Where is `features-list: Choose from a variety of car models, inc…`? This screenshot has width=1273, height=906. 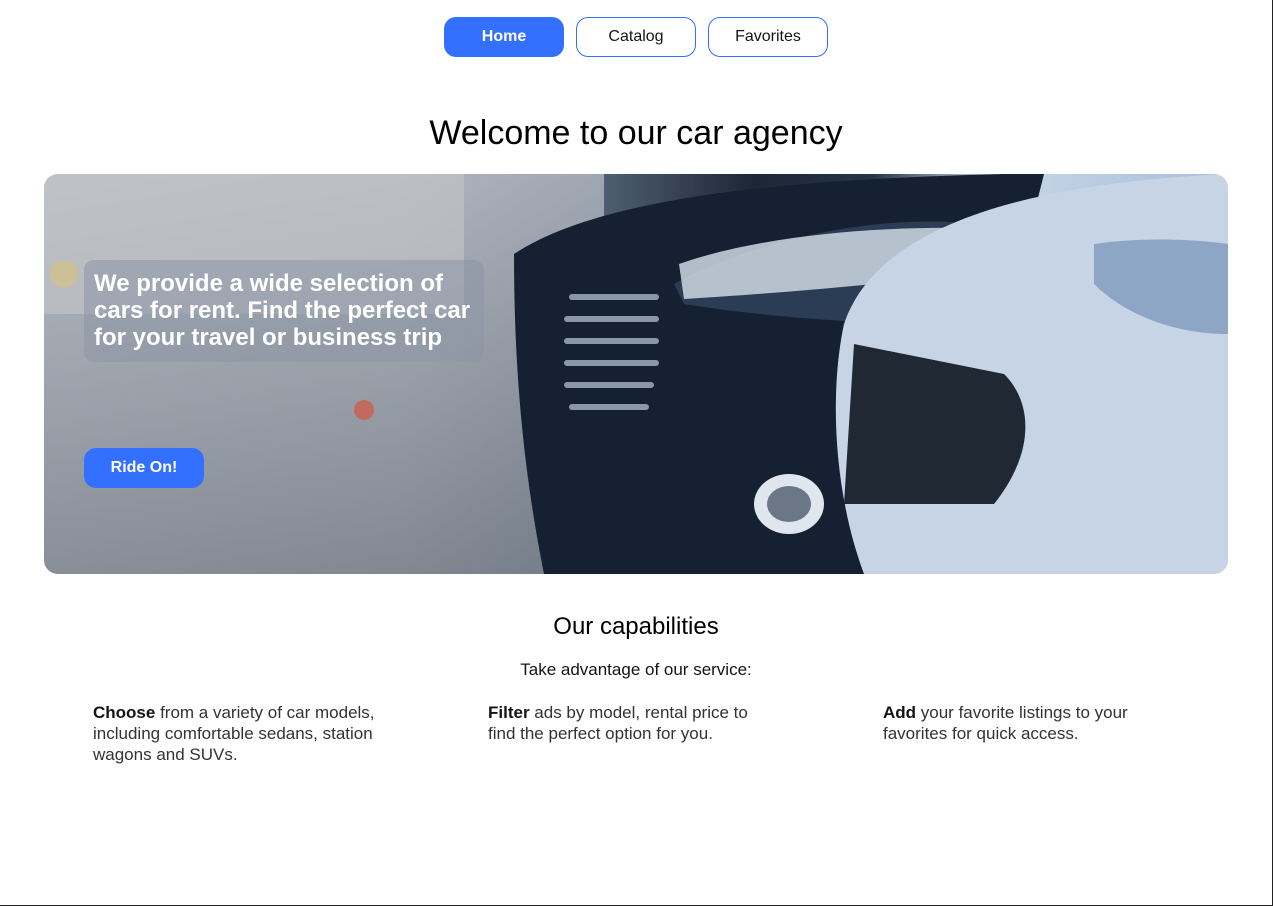 features-list: Choose from a variety of car models, inc… is located at coordinates (643, 733).